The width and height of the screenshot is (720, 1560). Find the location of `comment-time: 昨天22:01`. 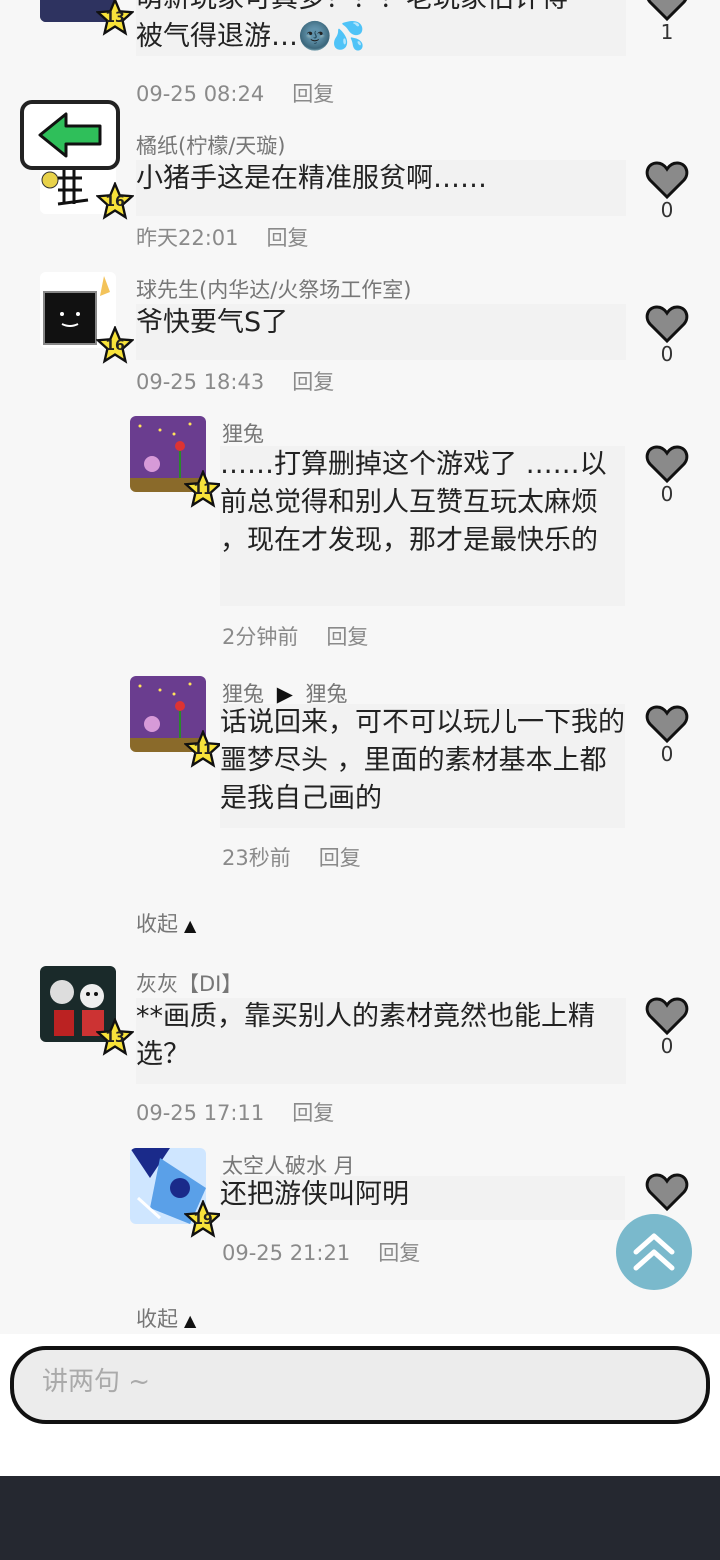

comment-time: 昨天22:01 is located at coordinates (187, 238).